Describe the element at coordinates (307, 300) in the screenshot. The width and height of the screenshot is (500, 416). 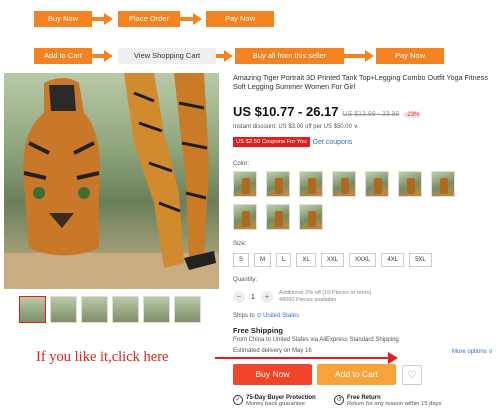
I see `quantity-note-available: 48000 Pieces available` at that location.